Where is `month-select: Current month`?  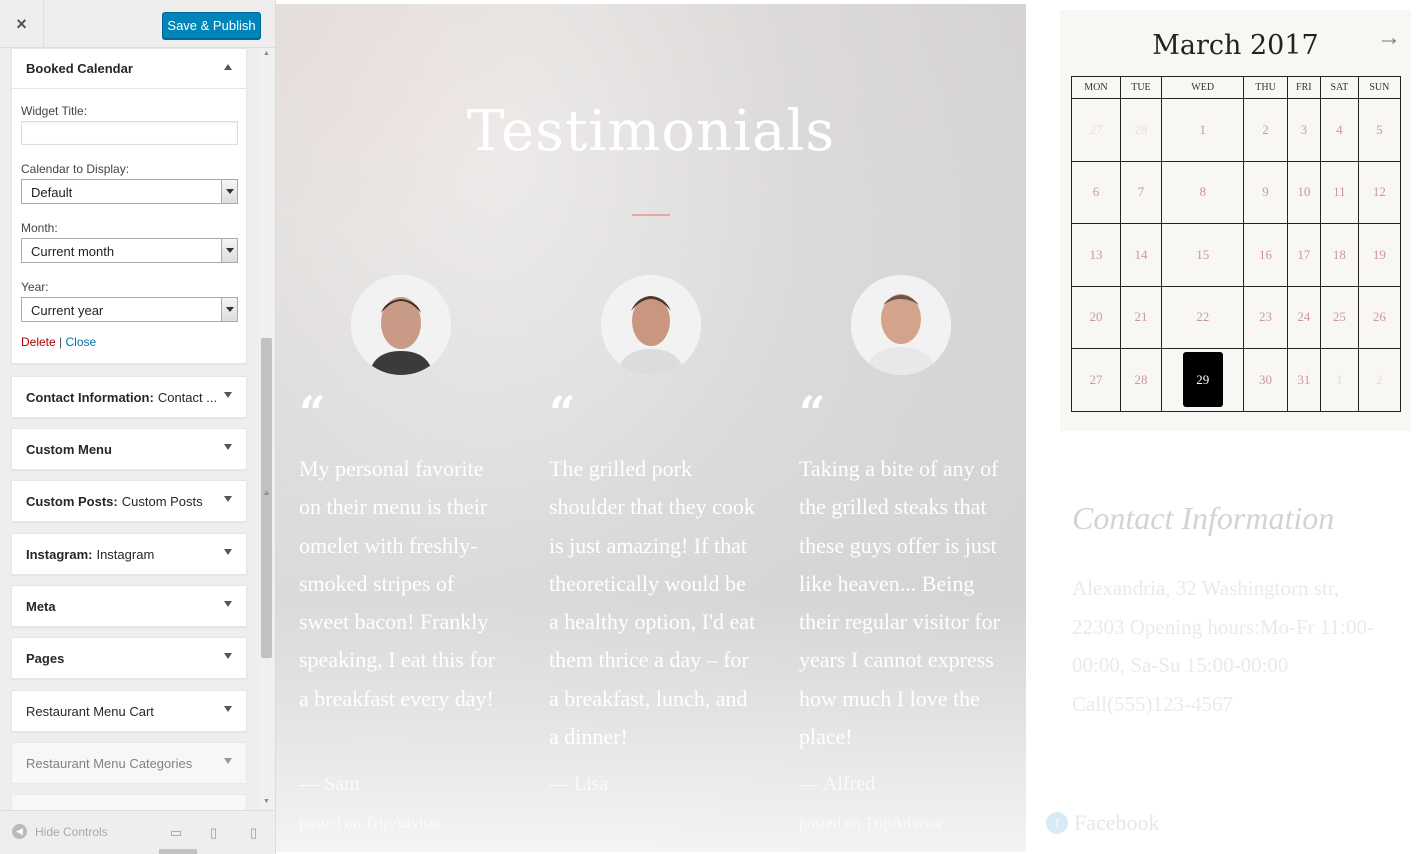 month-select: Current month is located at coordinates (129, 250).